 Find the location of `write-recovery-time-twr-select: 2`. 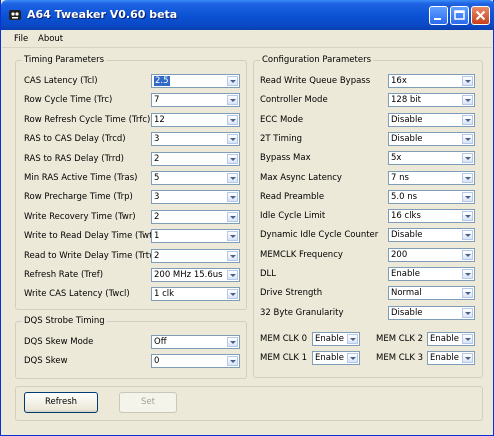

write-recovery-time-twr-select: 2 is located at coordinates (195, 216).